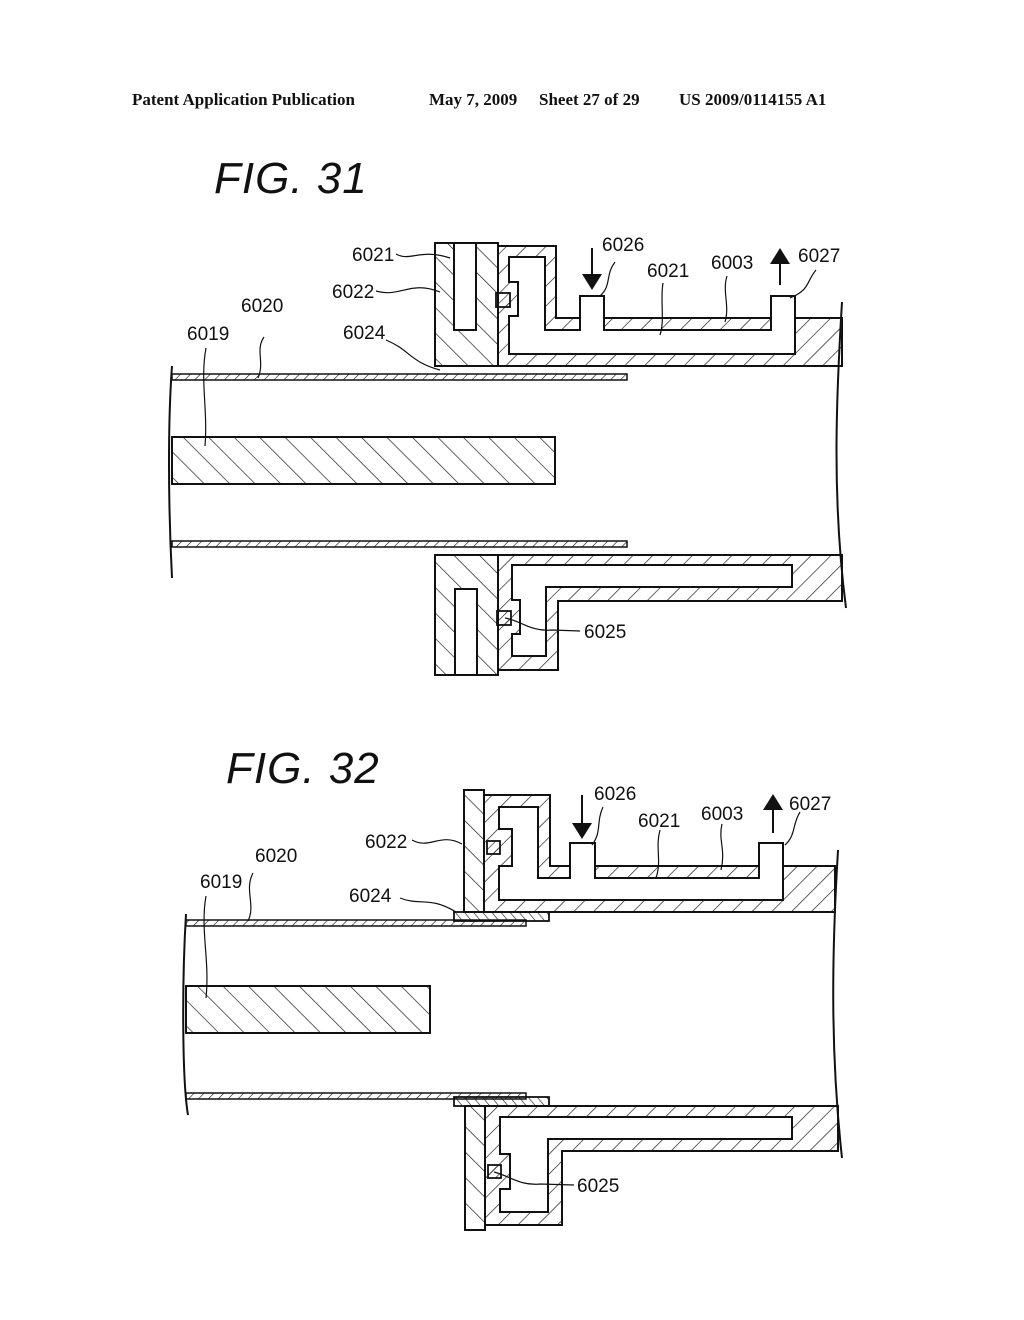  I want to click on fig31-tube-top, so click(399, 377).